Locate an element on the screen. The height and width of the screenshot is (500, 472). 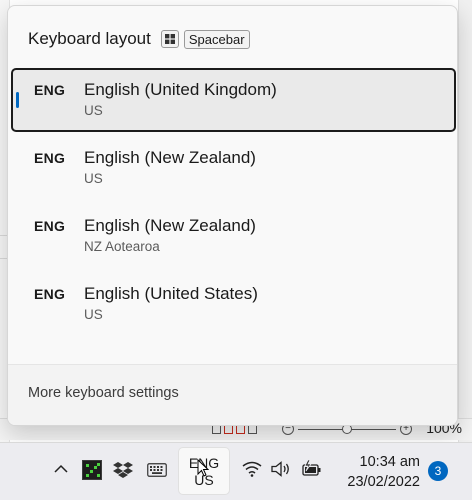
flyout-footer: More keyboard settings is located at coordinates (232, 394).